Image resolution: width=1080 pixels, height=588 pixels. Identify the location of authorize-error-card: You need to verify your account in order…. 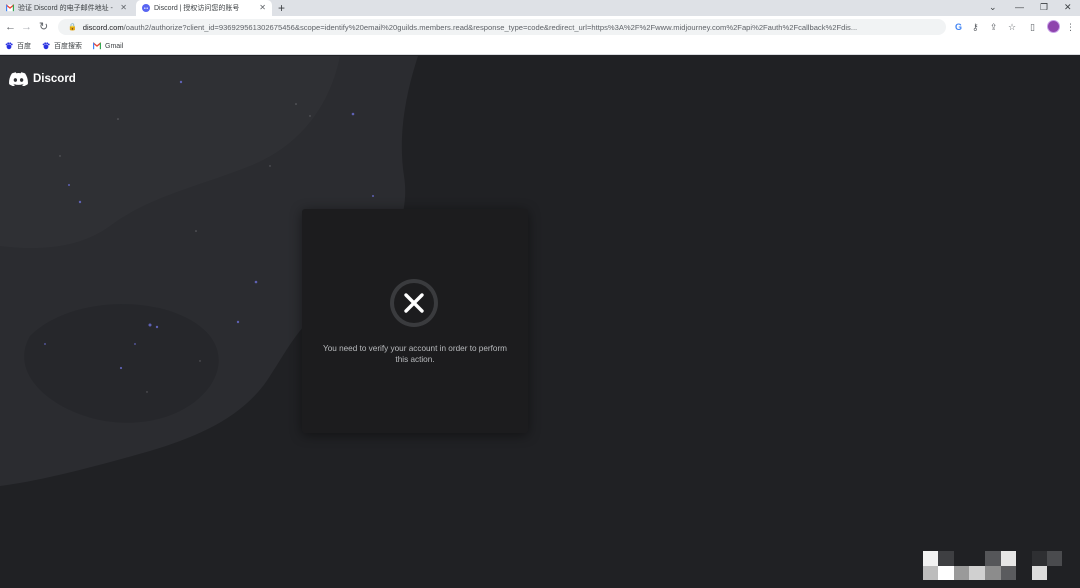
(415, 321).